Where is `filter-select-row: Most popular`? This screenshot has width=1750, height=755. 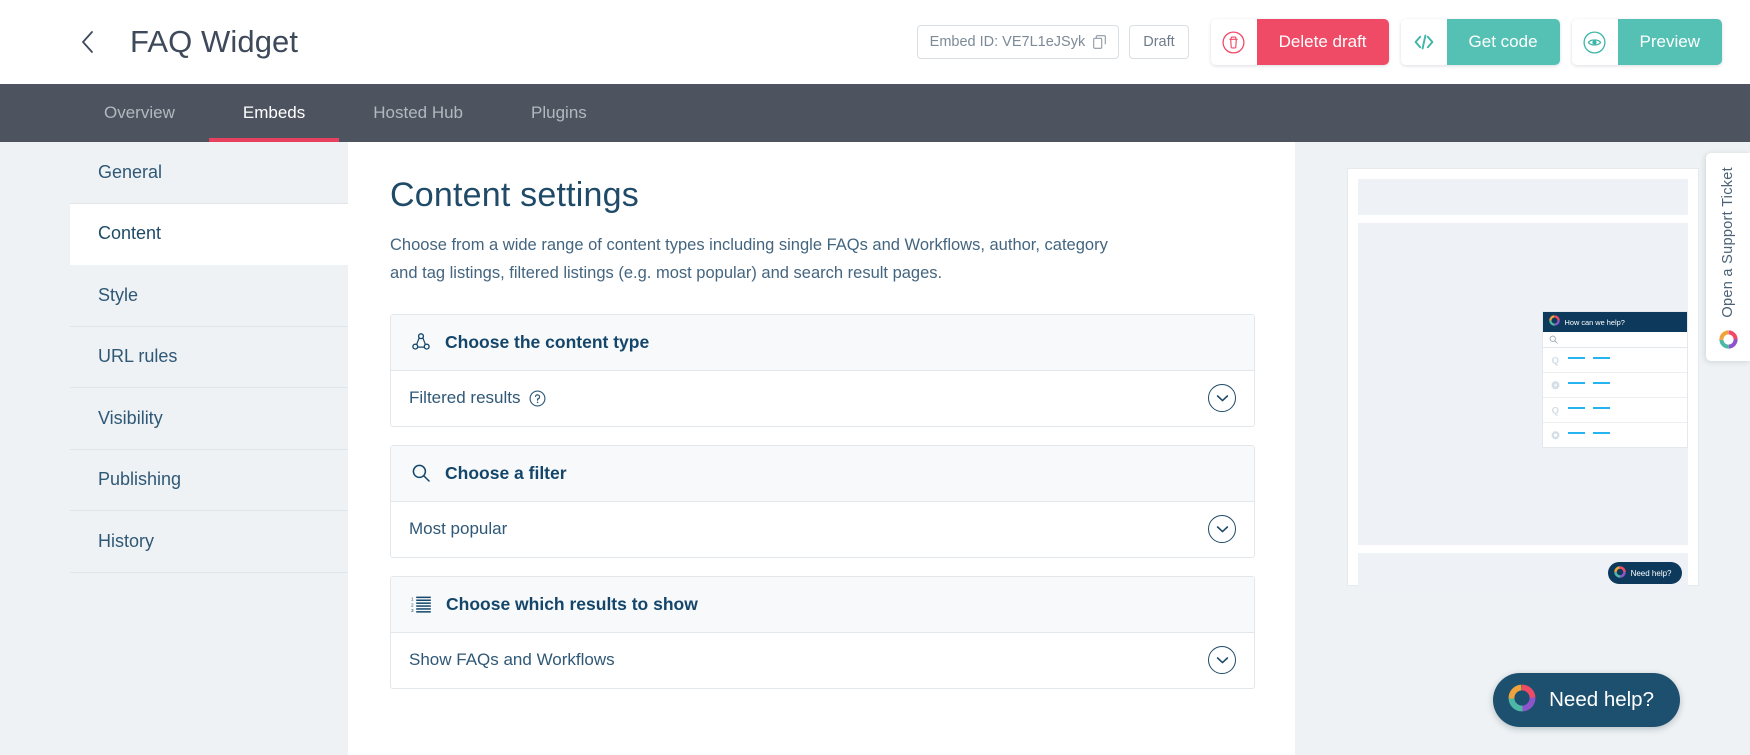 filter-select-row: Most popular is located at coordinates (822, 529).